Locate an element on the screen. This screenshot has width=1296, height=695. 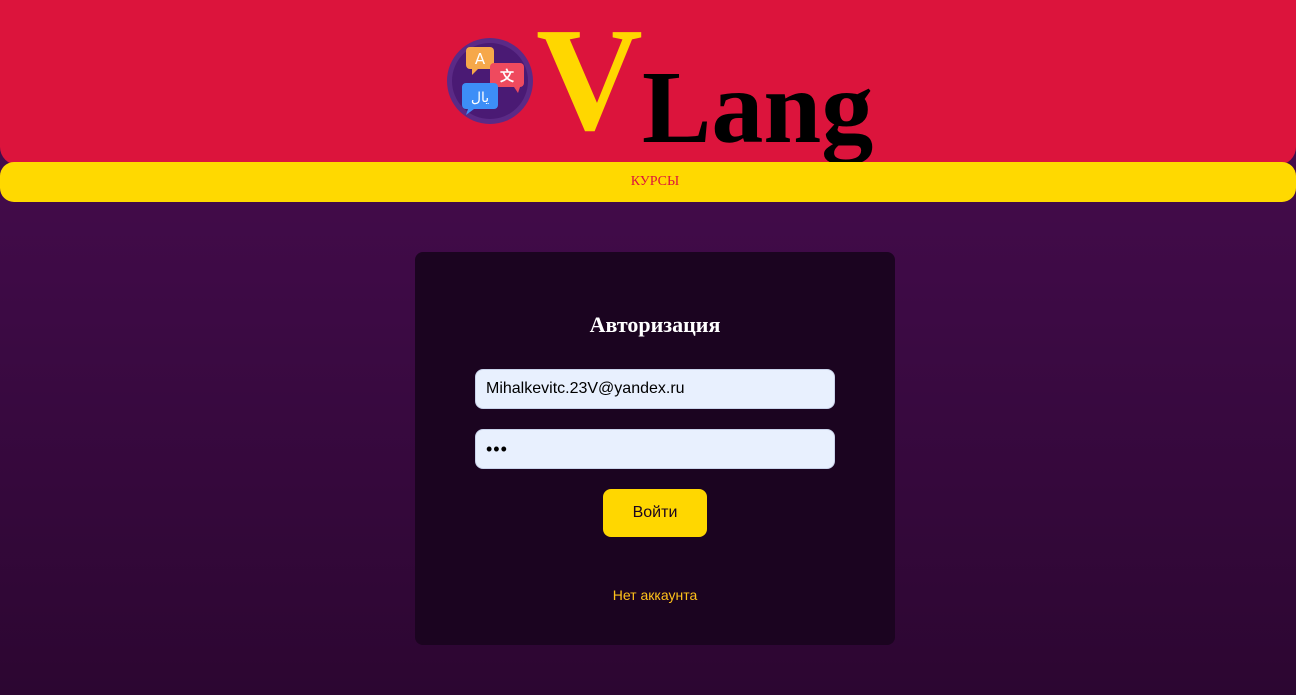
password-field is located at coordinates (655, 449).